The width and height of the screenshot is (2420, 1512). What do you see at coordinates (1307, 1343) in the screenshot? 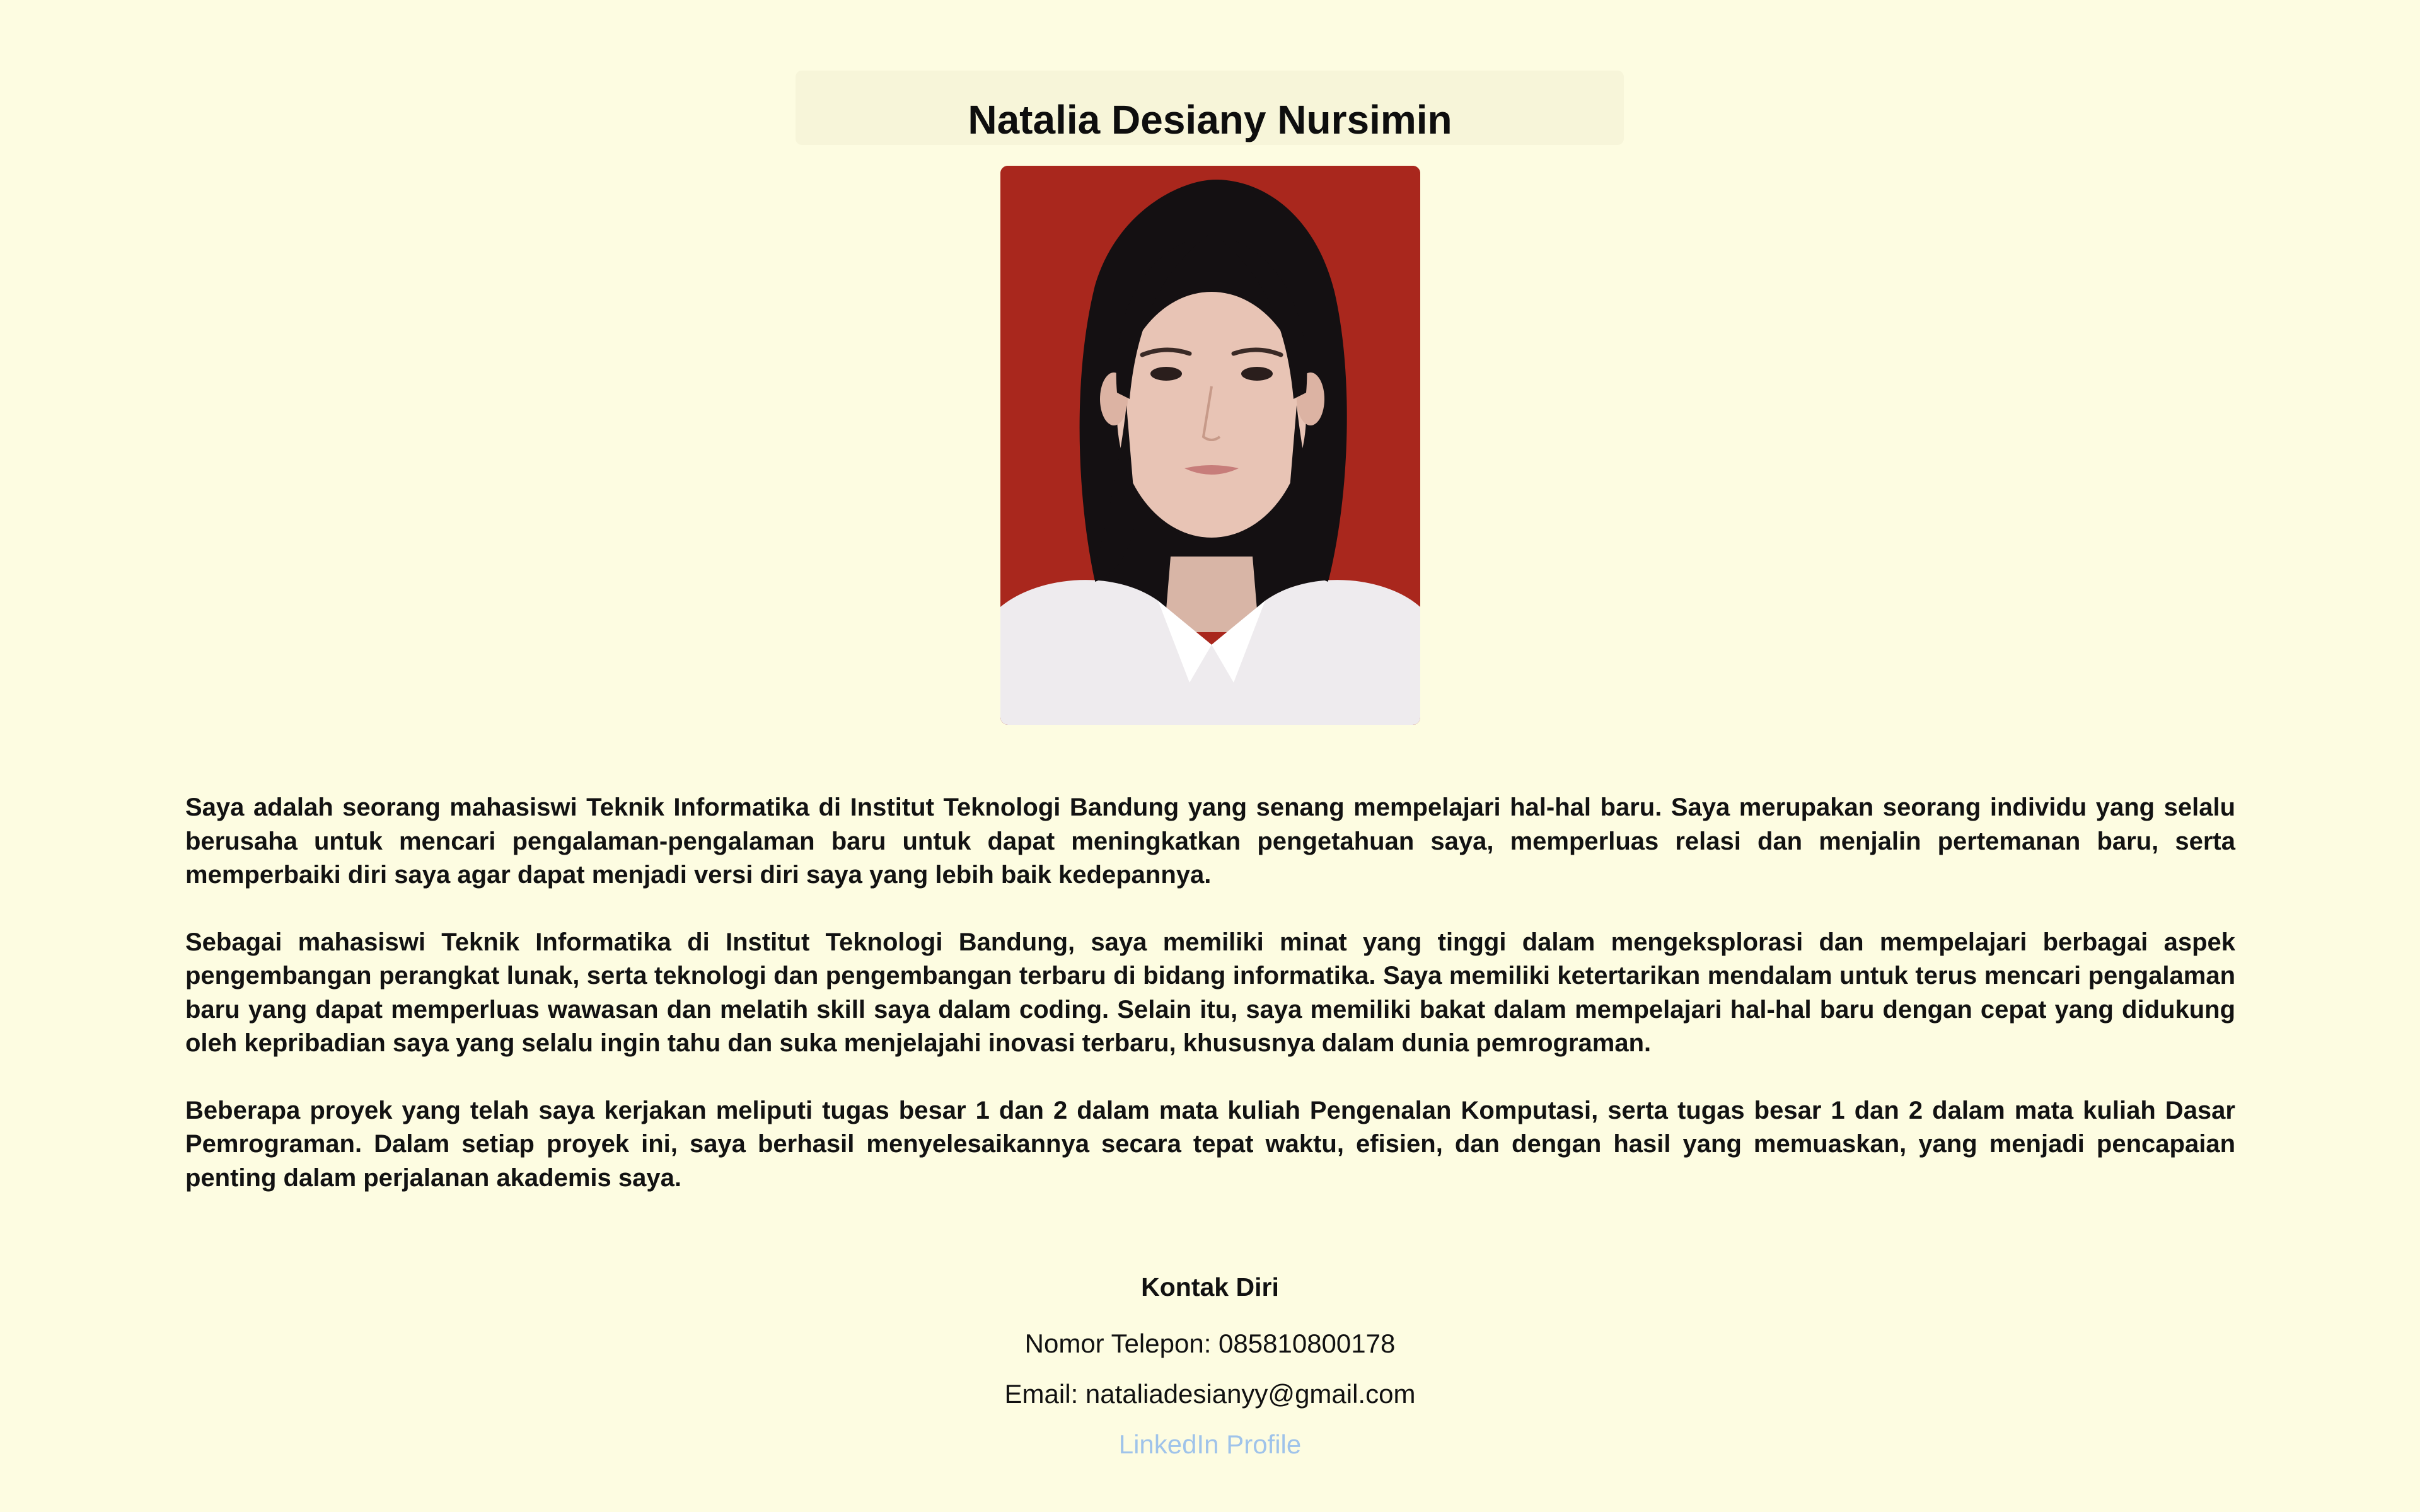
I see `phone-value: 085810800178` at bounding box center [1307, 1343].